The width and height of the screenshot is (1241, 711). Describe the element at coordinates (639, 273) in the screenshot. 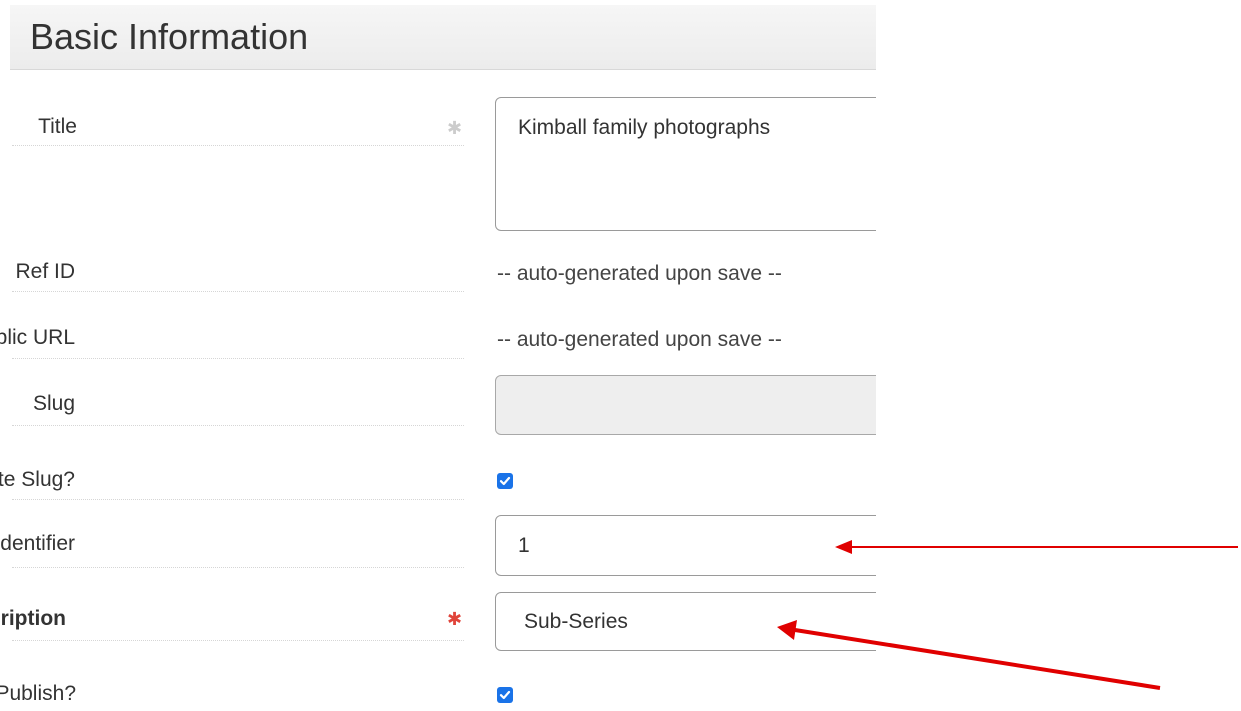

I see `ref-id-value: -- auto-generated upon save --` at that location.